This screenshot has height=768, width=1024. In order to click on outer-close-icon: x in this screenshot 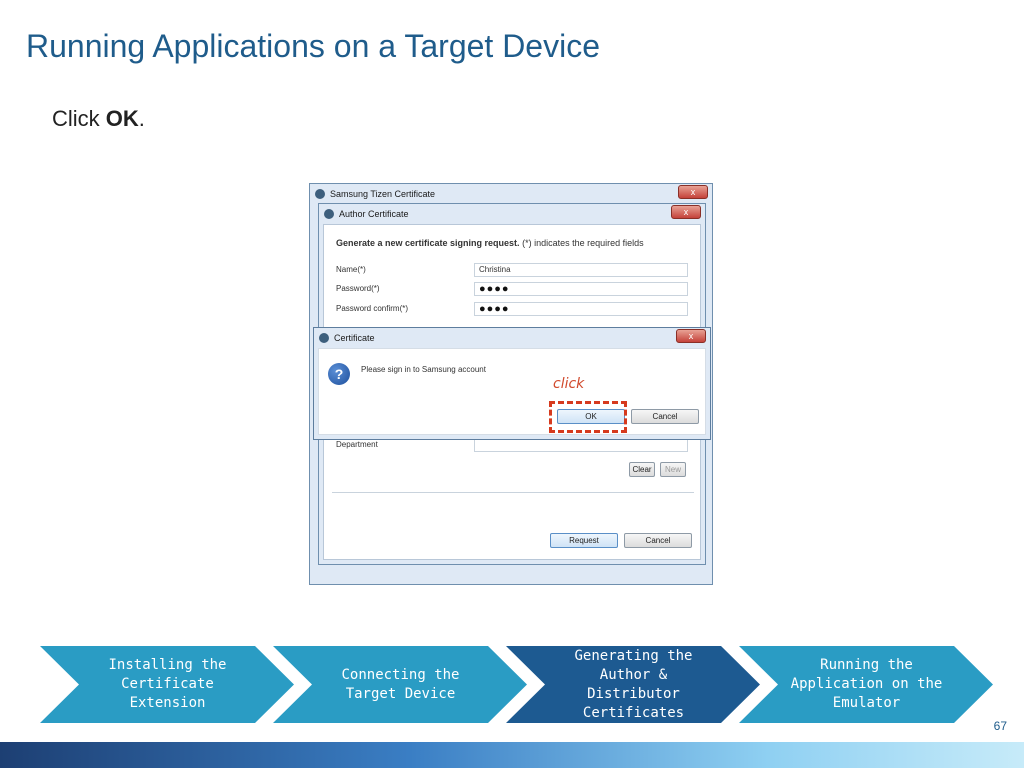, I will do `click(693, 192)`.